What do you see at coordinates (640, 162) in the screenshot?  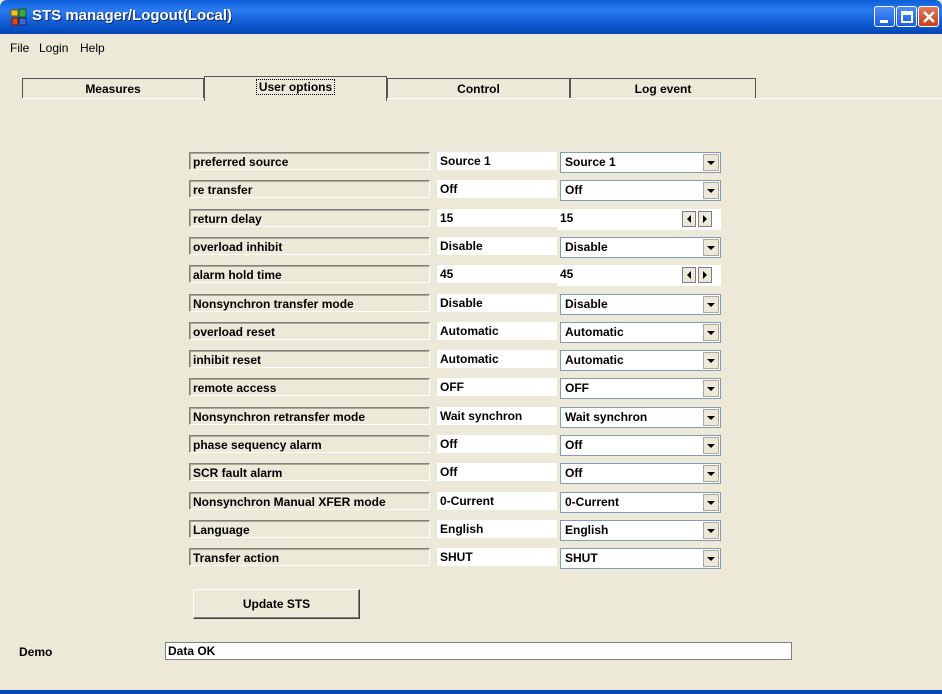 I see `option-dropdown: Source 1` at bounding box center [640, 162].